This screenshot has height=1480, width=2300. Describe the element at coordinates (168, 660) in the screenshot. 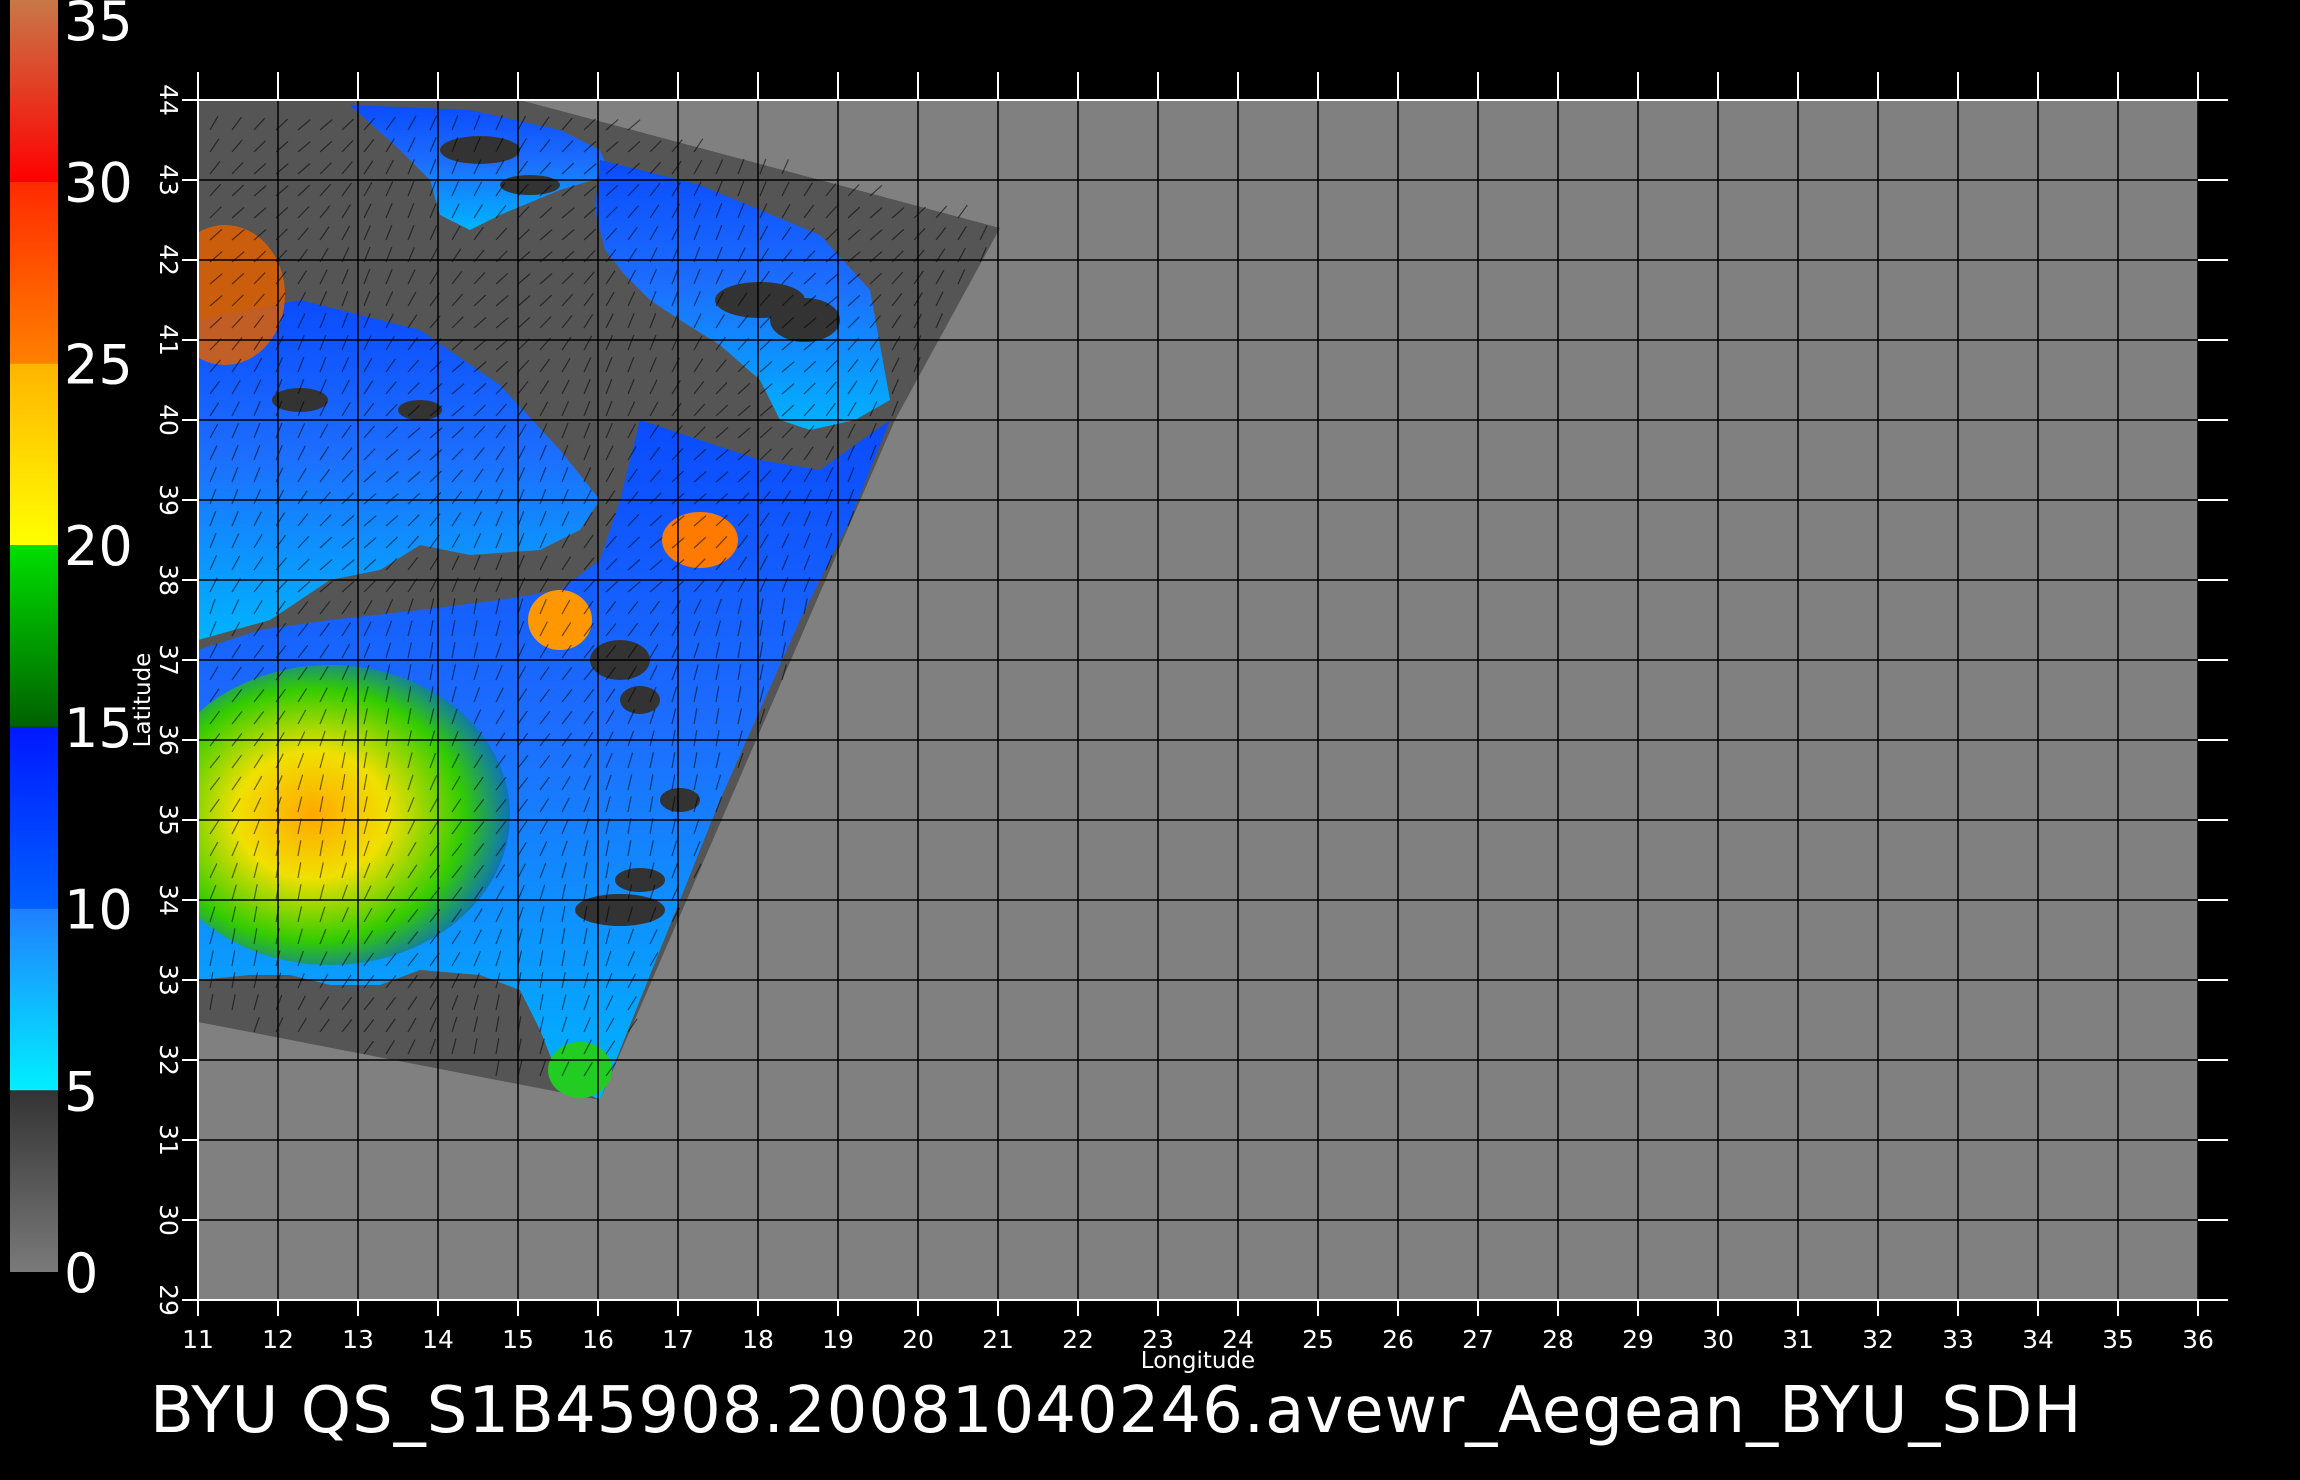

I see `y-tick-label-37: 37` at that location.